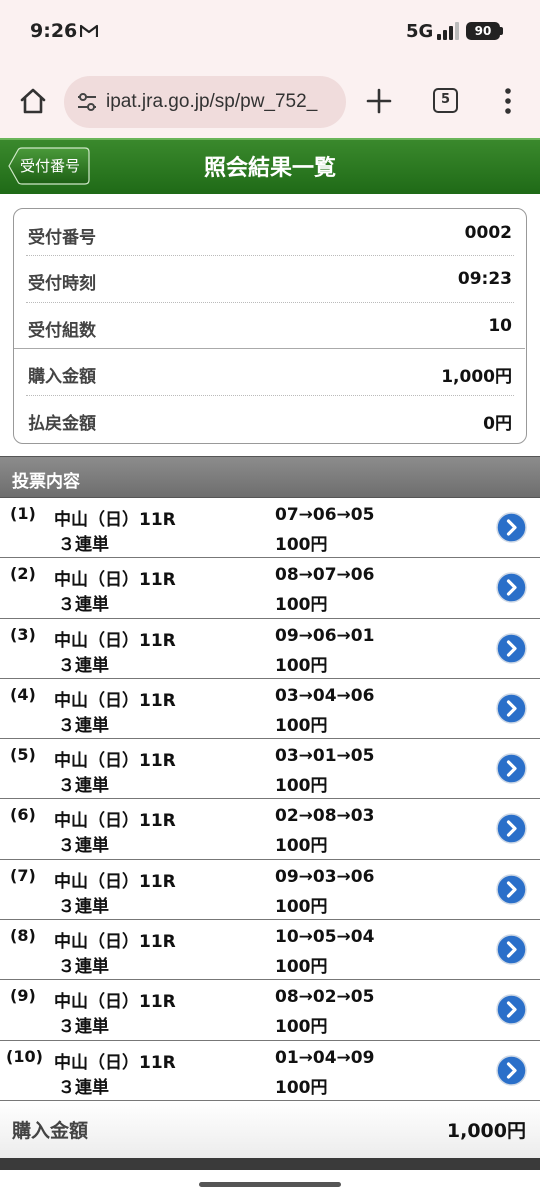 This screenshot has width=540, height=1200. What do you see at coordinates (270, 1164) in the screenshot?
I see `bottom-strip` at bounding box center [270, 1164].